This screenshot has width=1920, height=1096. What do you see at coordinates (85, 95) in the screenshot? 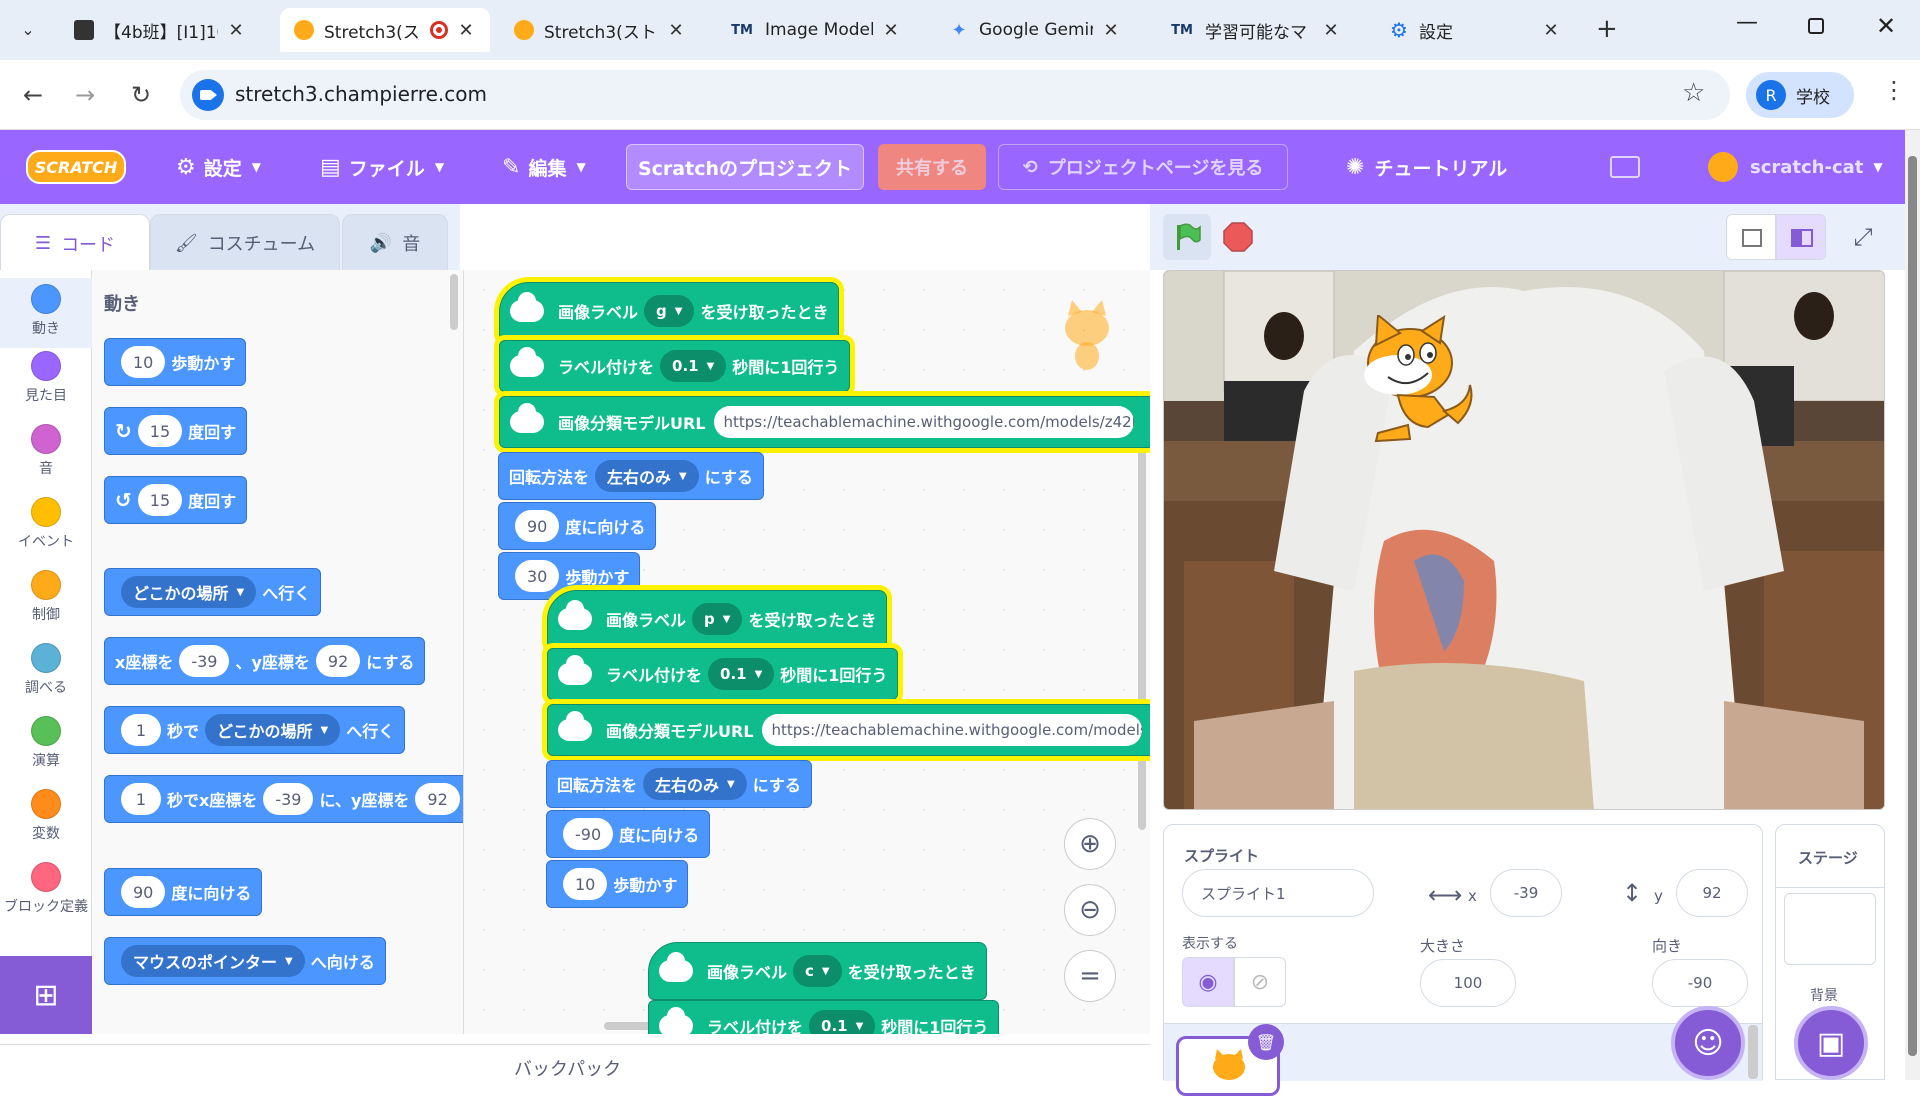
I see `forward-arrow-icon: →` at bounding box center [85, 95].